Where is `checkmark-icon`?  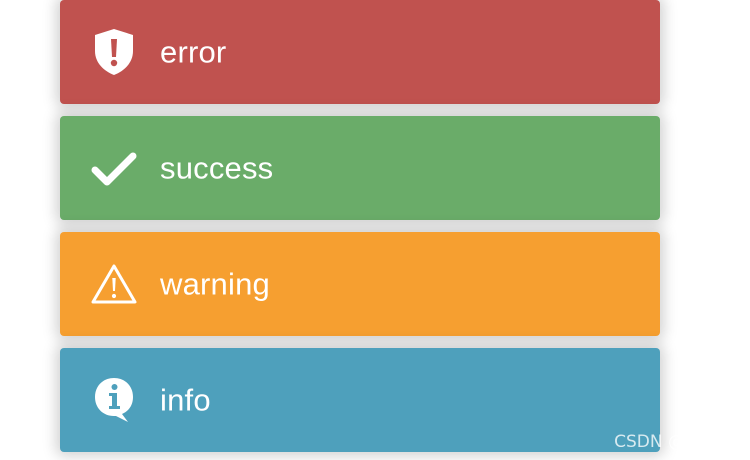 checkmark-icon is located at coordinates (114, 168).